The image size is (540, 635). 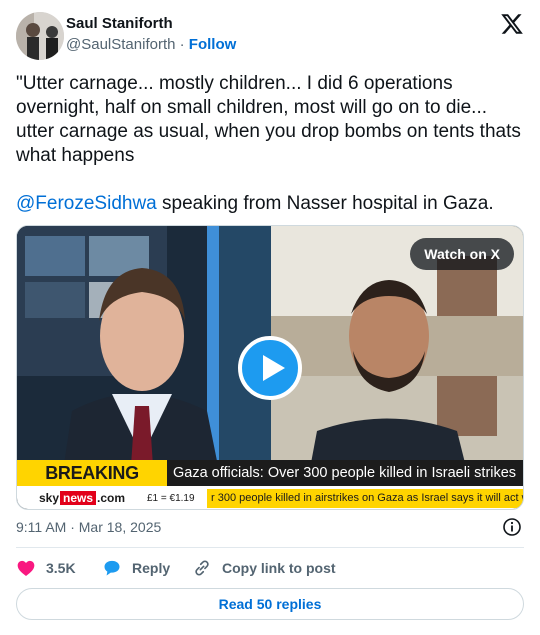 I want to click on like-button: 3.5K, so click(x=46, y=568).